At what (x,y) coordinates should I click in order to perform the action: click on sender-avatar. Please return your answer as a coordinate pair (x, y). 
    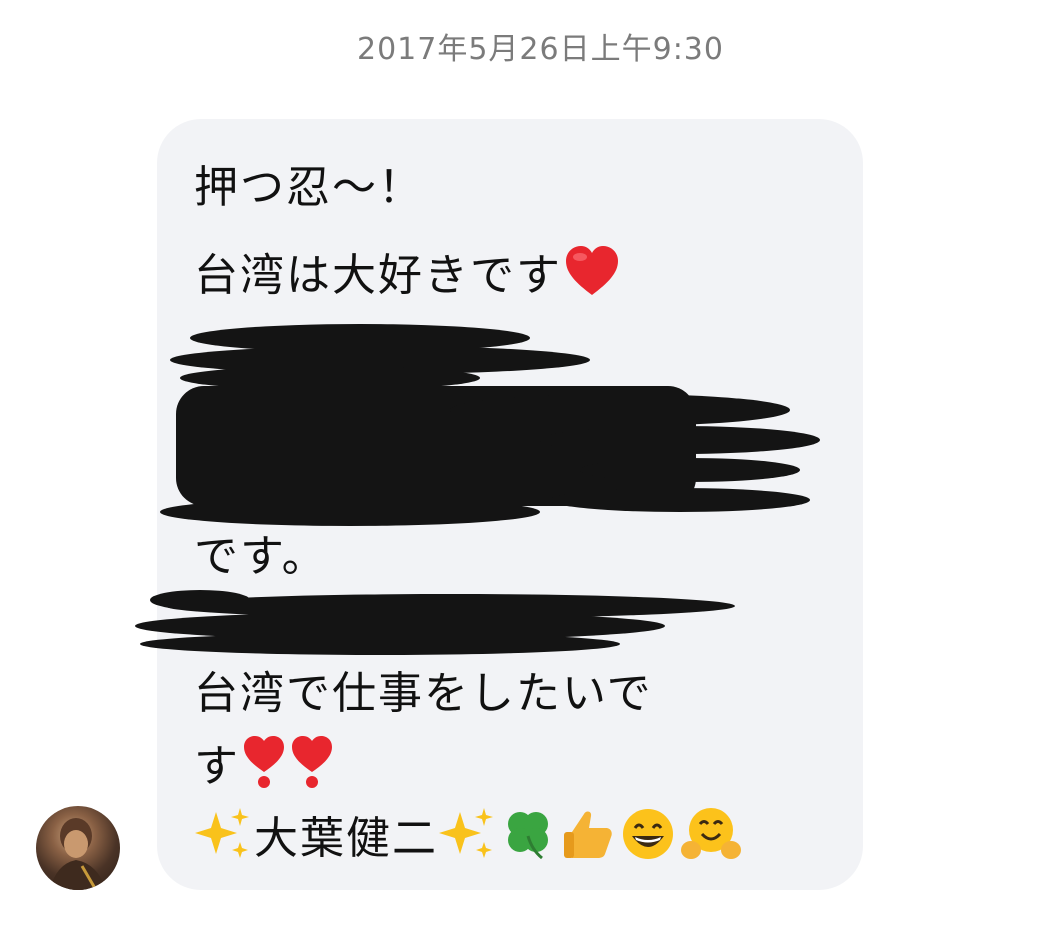
    Looking at the image, I should click on (78, 848).